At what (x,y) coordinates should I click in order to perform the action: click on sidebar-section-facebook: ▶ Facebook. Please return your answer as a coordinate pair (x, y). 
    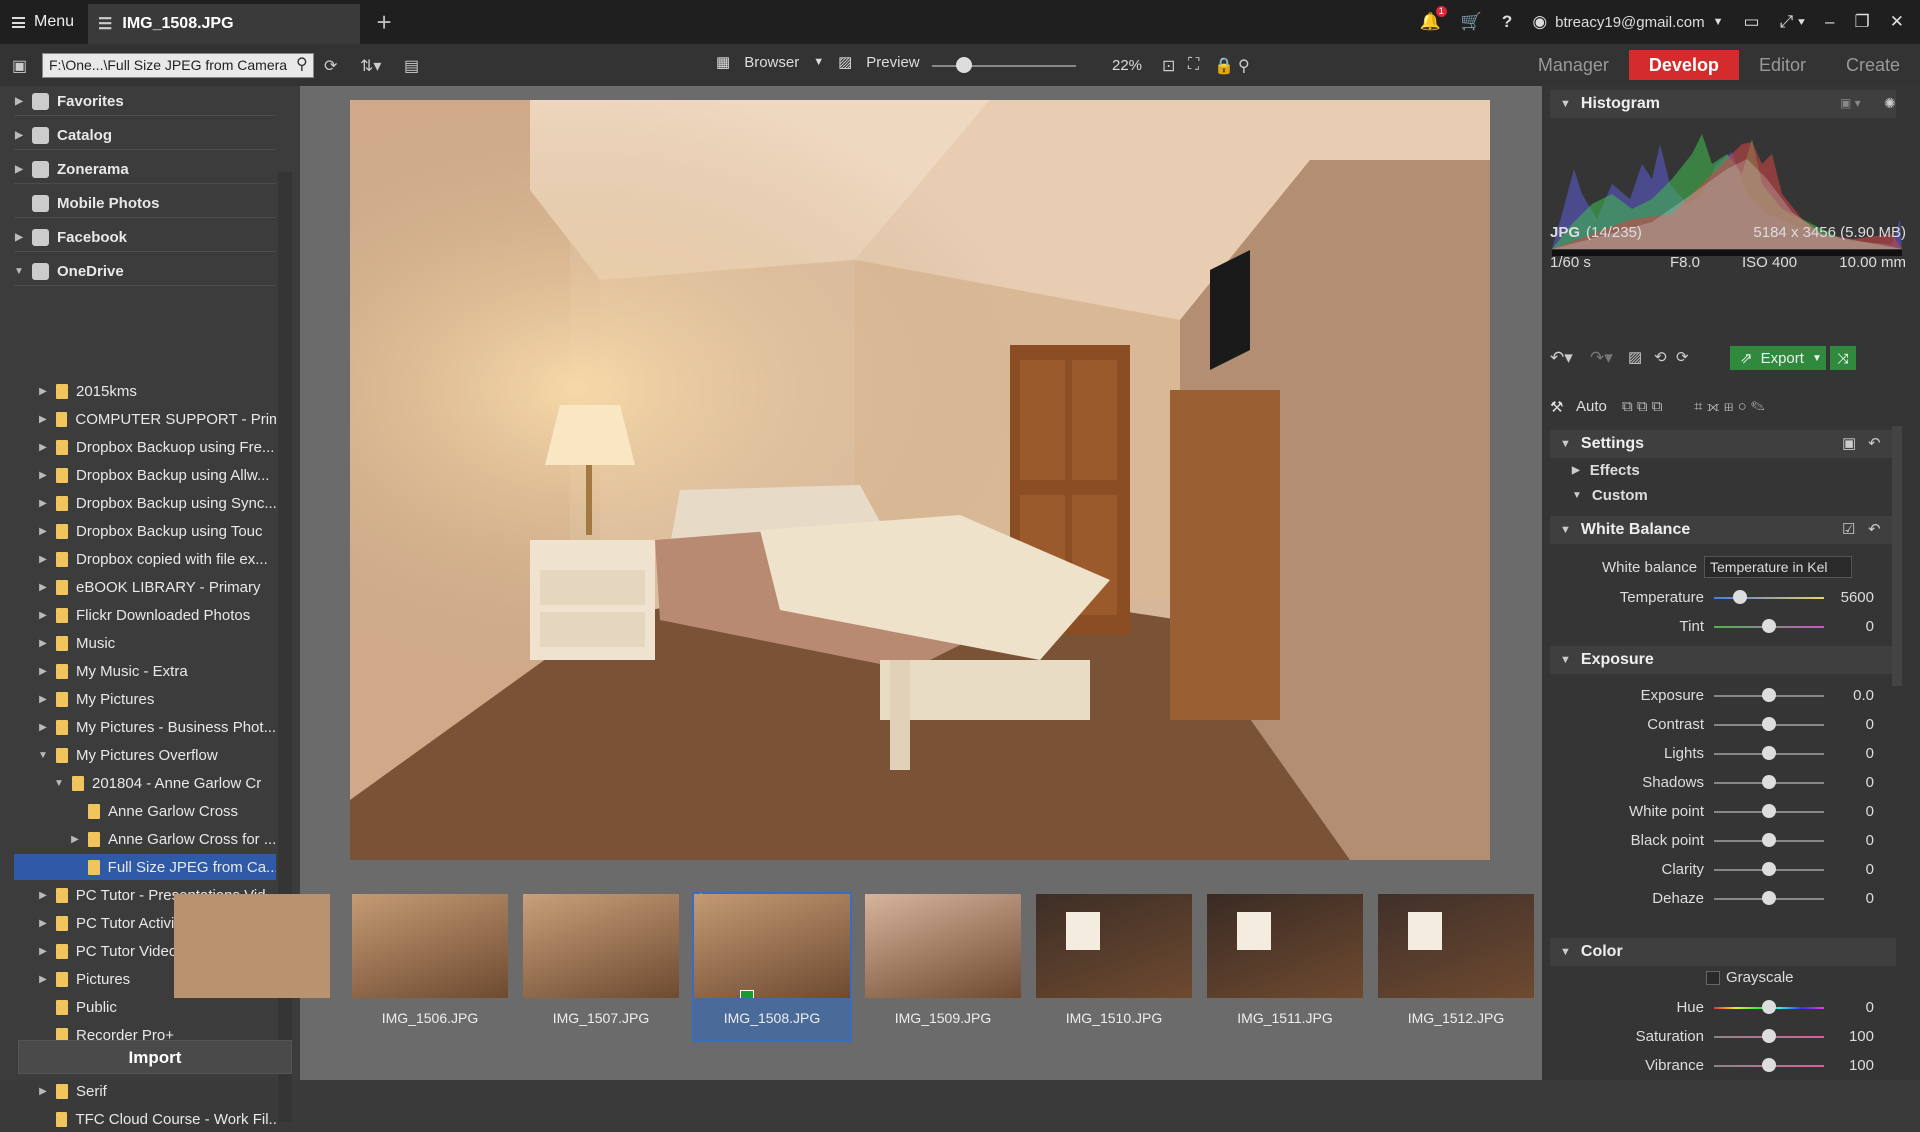
    Looking at the image, I should click on (145, 238).